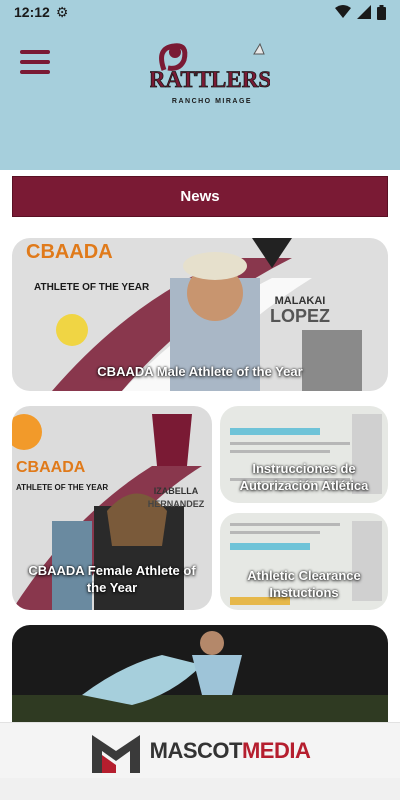 This screenshot has width=400, height=800. Describe the element at coordinates (32, 12) in the screenshot. I see `status-time: 12:12` at that location.